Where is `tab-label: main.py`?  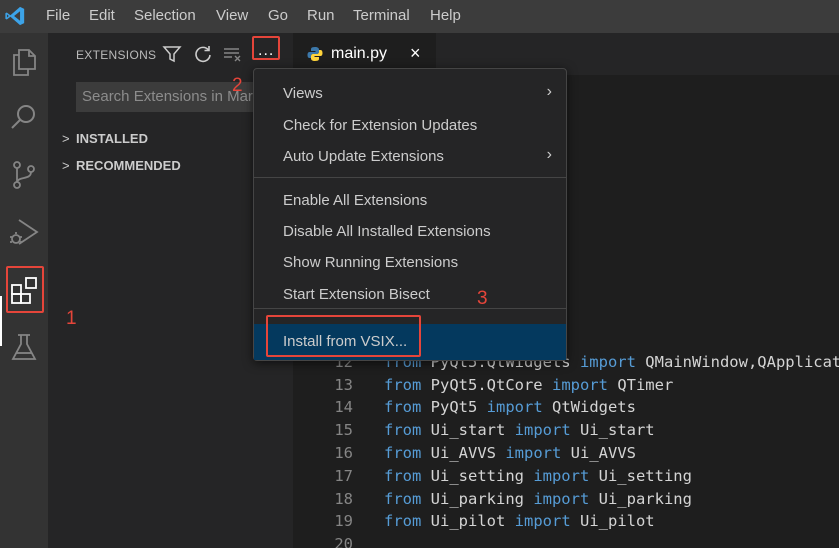 tab-label: main.py is located at coordinates (359, 53).